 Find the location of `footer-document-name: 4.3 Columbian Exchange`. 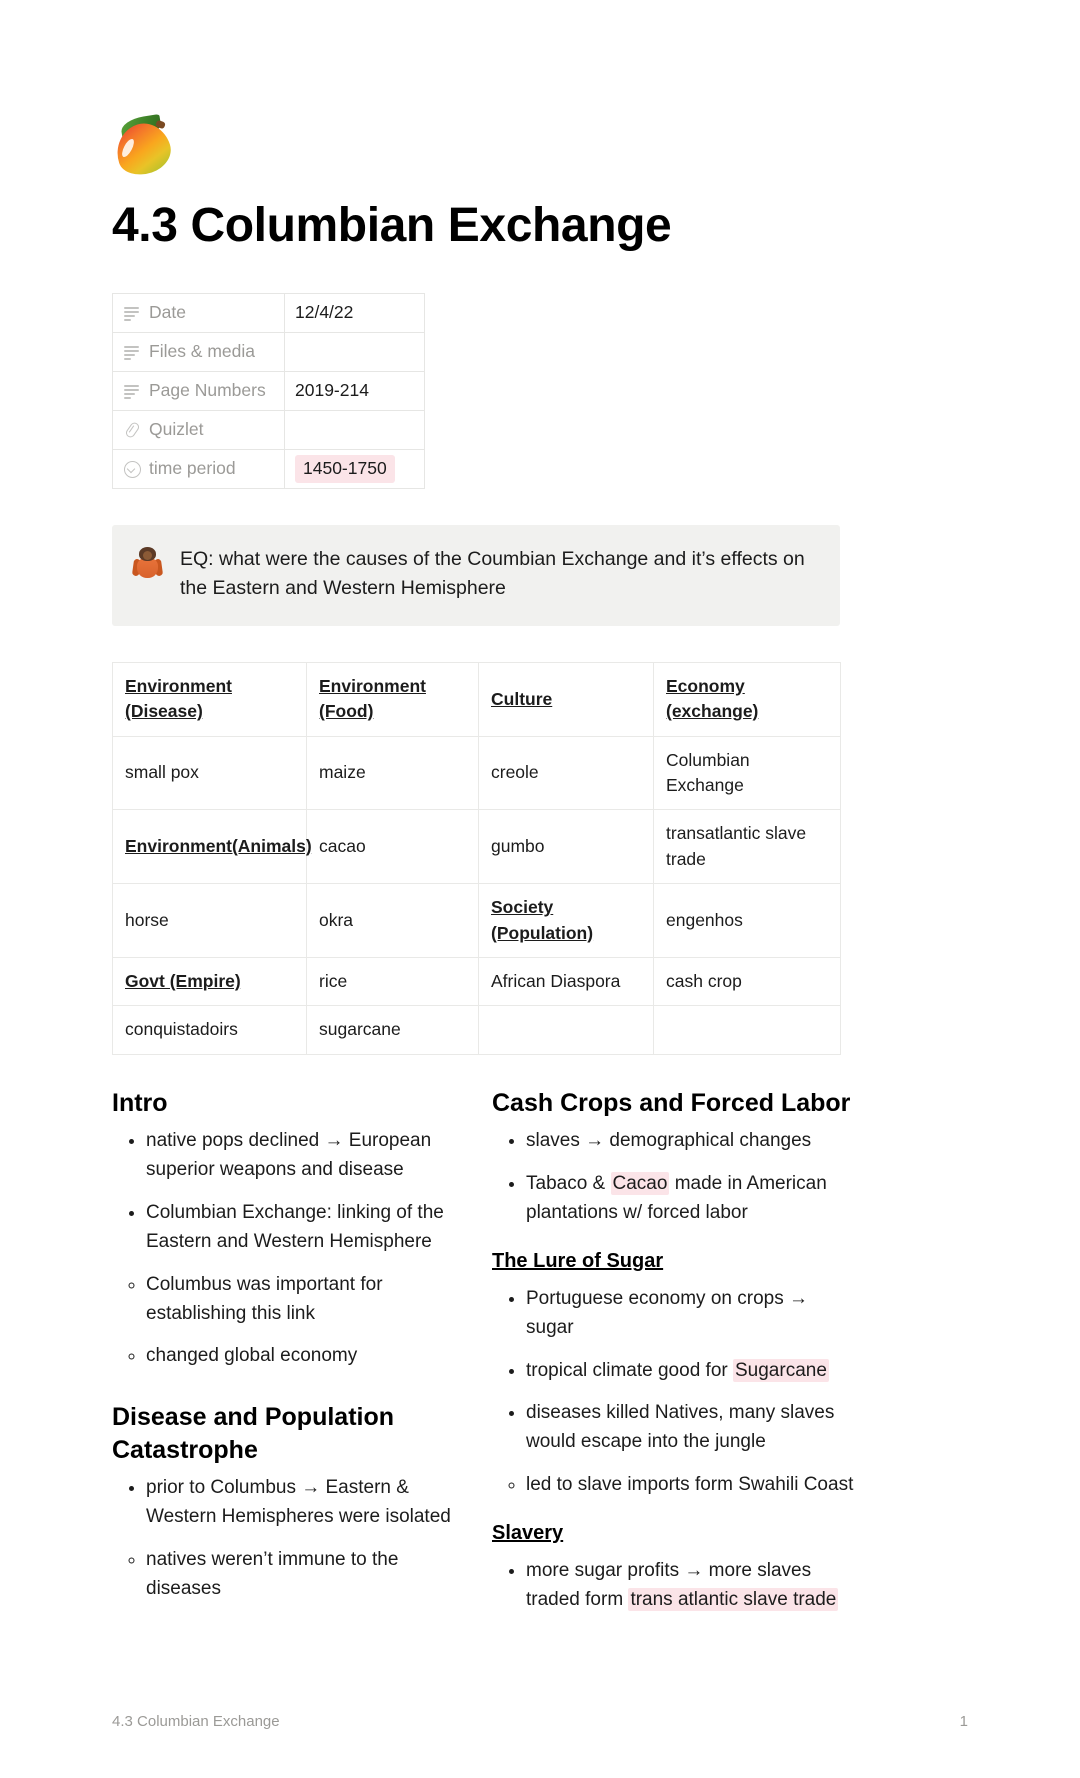

footer-document-name: 4.3 Columbian Exchange is located at coordinates (196, 1721).